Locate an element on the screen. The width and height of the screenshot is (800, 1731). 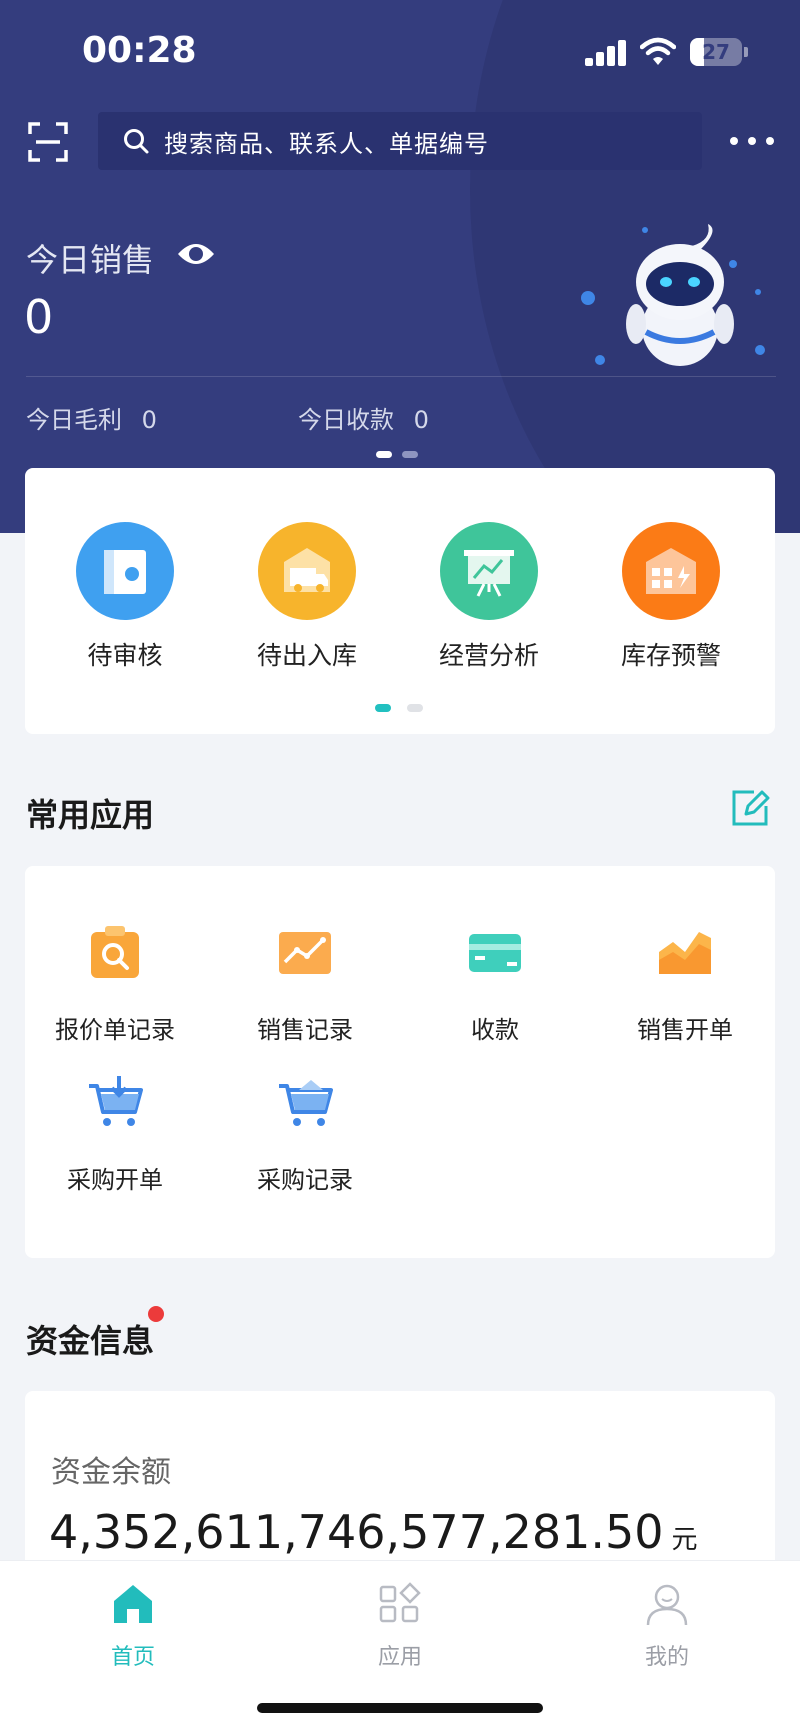
receipts-stat: 今日收款 0 is located at coordinates (363, 417).